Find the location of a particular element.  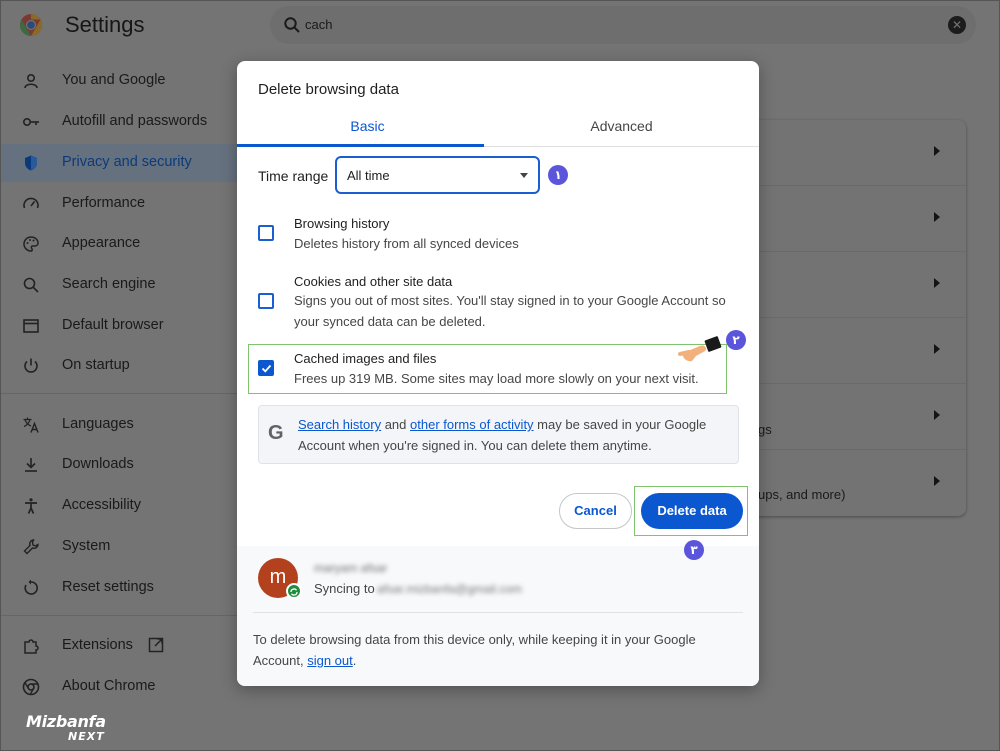

sidebar-item-system: System is located at coordinates (120, 547).